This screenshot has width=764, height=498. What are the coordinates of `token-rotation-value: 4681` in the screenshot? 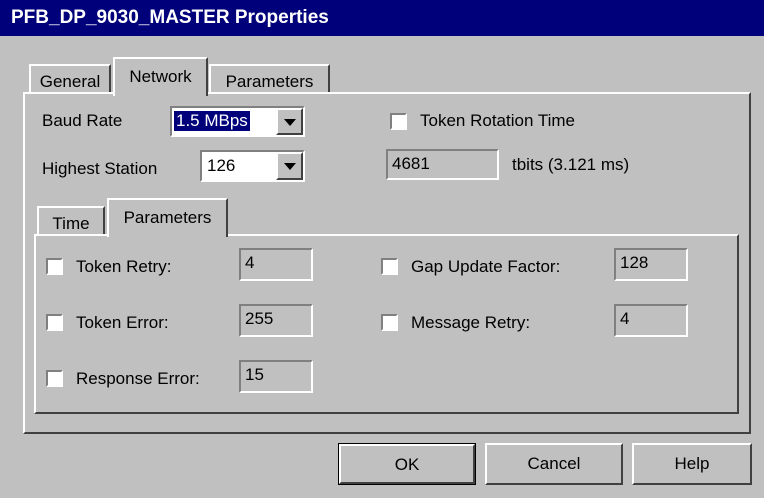 It's located at (411, 163).